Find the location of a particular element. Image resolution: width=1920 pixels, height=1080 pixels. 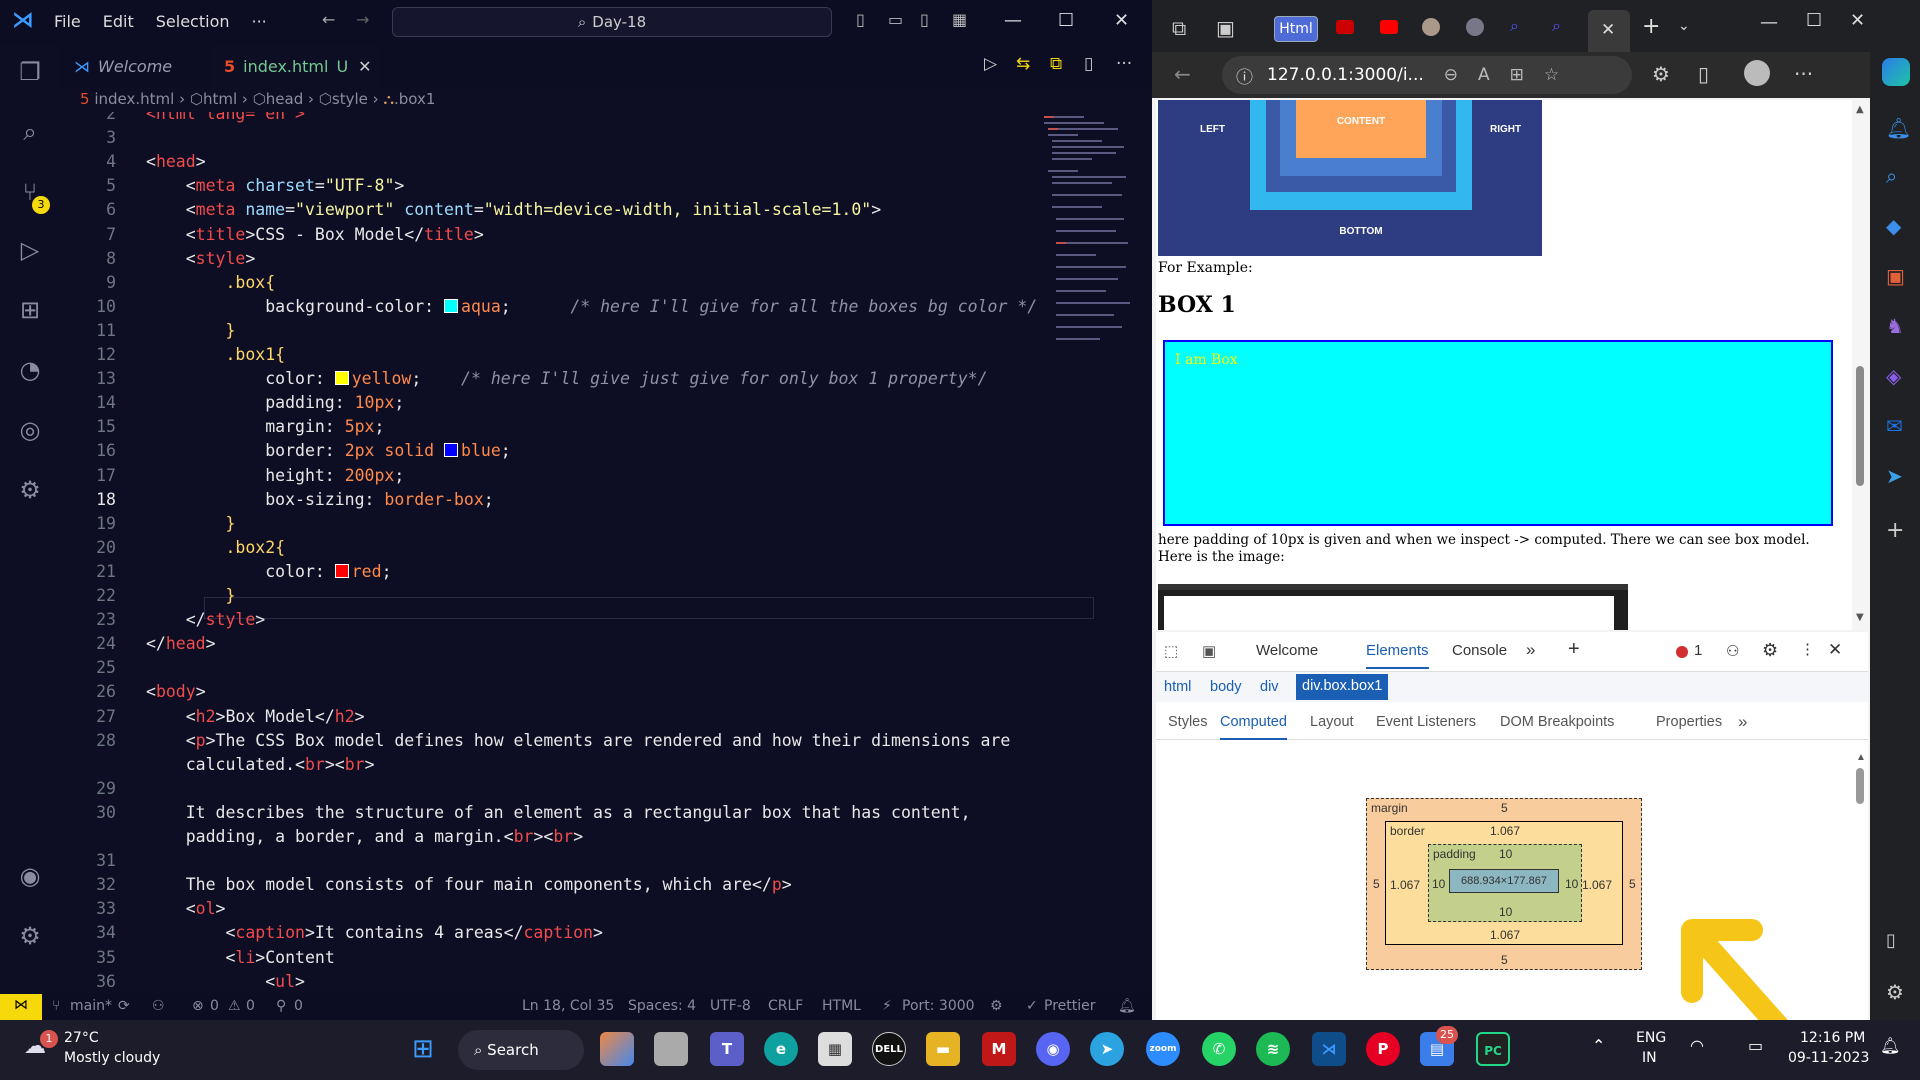

tab-index-html: 5 index.html U ✕ is located at coordinates (295, 66).